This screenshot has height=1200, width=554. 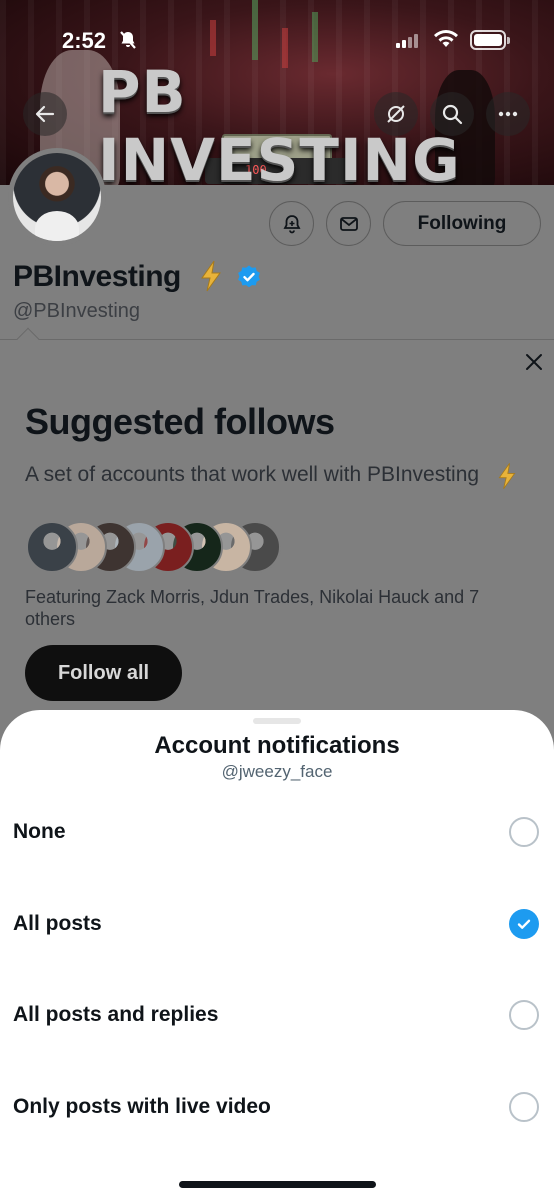 I want to click on status-time: 2:52, so click(x=84, y=40).